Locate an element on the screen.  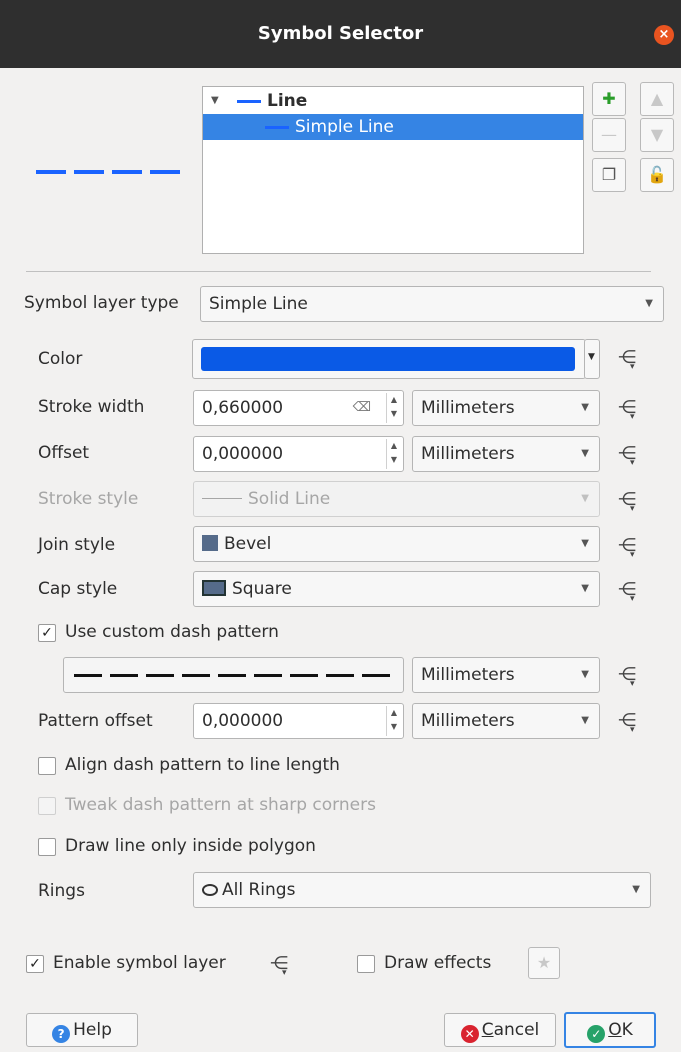
ok-button: ✓ OK is located at coordinates (610, 1030).